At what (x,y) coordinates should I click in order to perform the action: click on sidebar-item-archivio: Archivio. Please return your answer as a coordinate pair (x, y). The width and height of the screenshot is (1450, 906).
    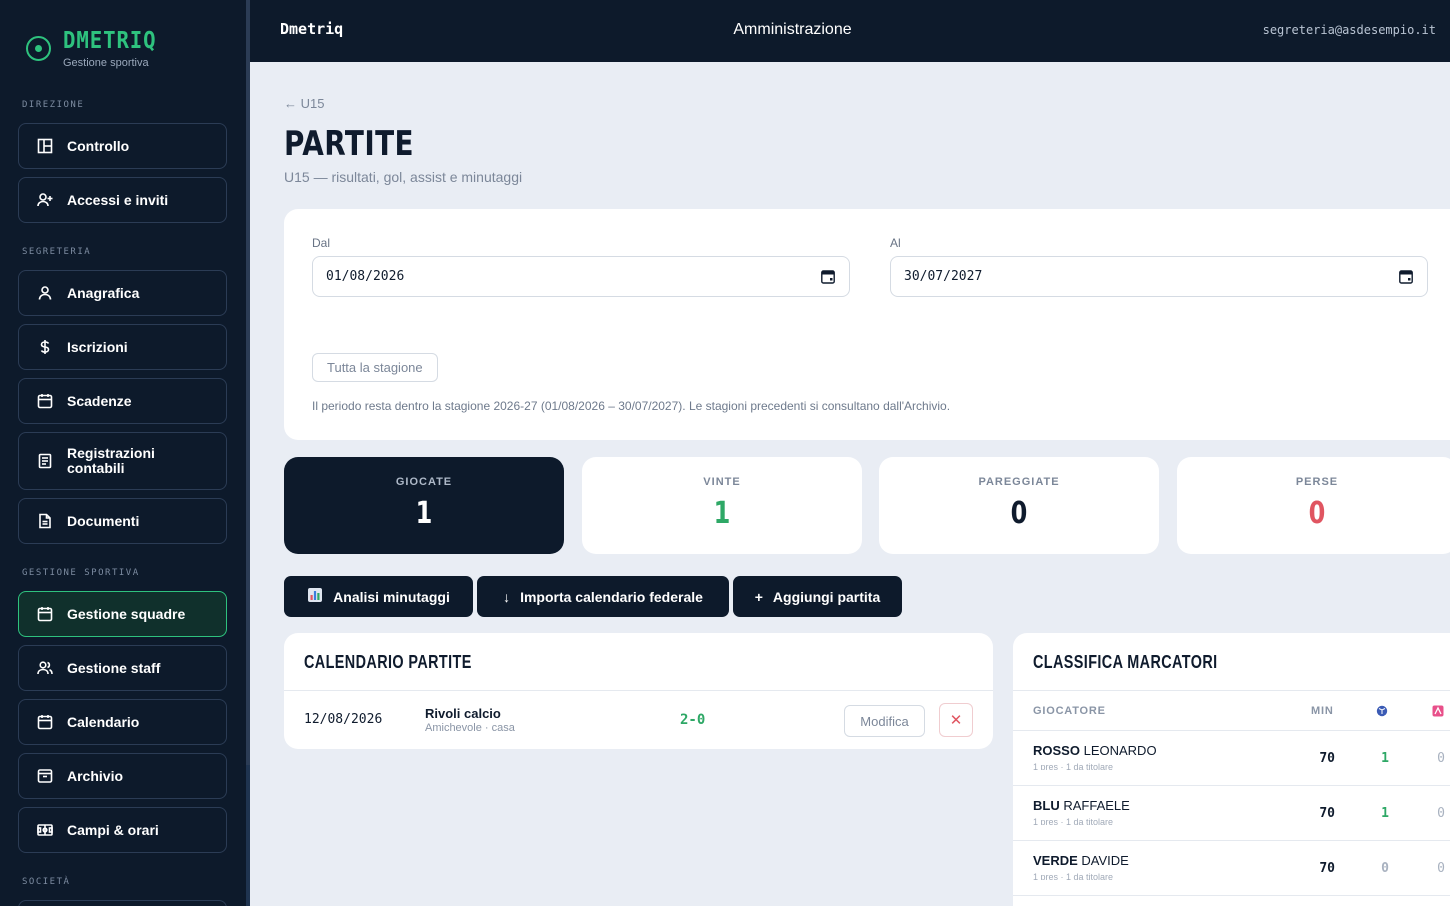
    Looking at the image, I should click on (122, 776).